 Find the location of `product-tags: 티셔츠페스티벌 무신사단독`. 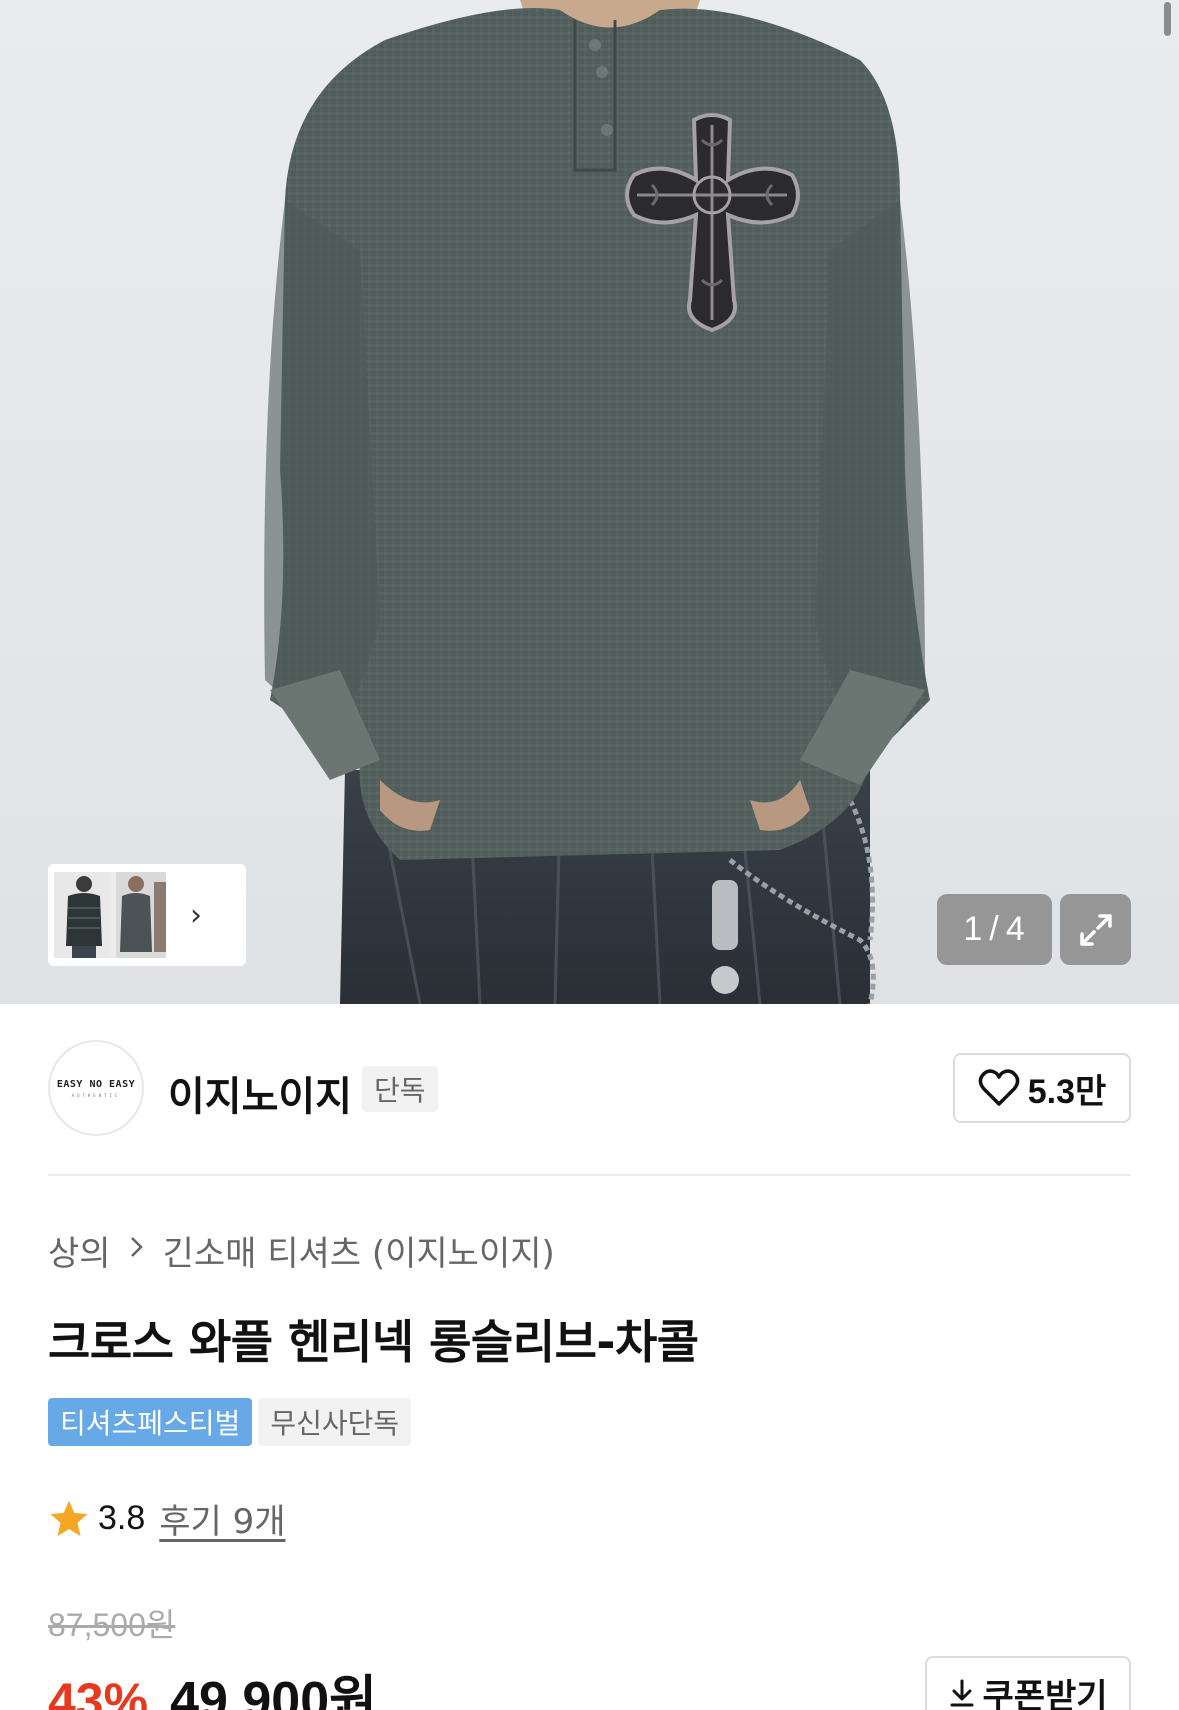

product-tags: 티셔츠페스티벌 무신사단독 is located at coordinates (230, 1422).